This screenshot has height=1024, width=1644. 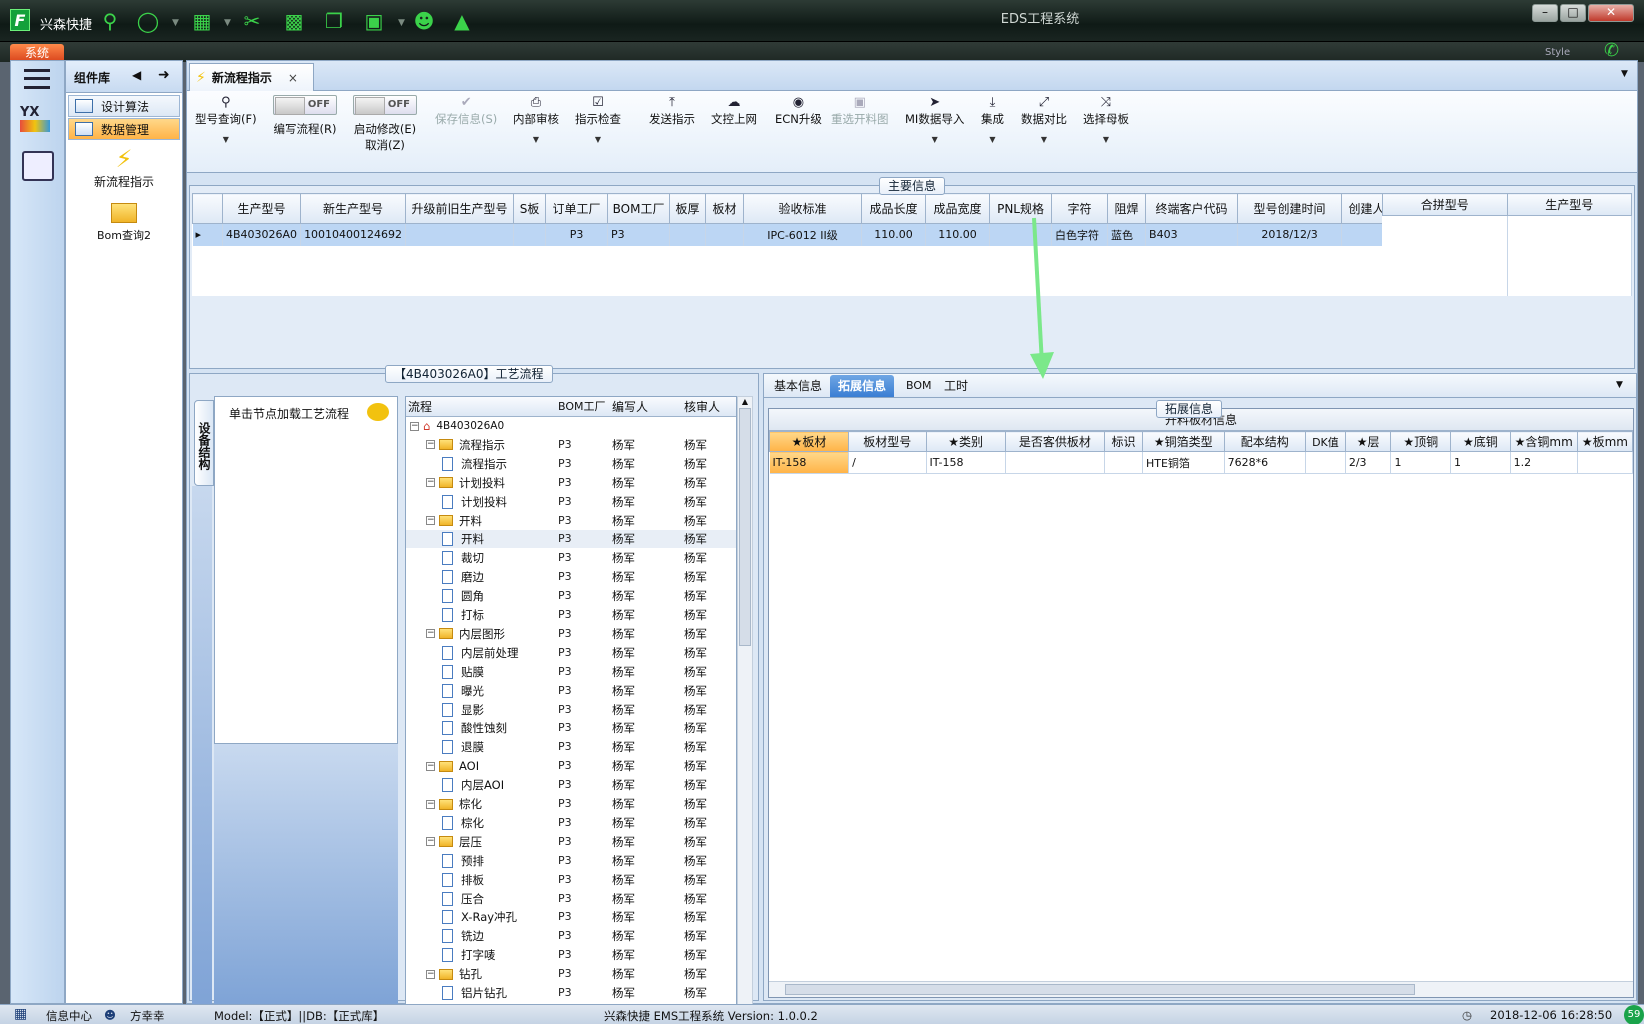 I want to click on cell: IT-158, so click(x=809, y=462).